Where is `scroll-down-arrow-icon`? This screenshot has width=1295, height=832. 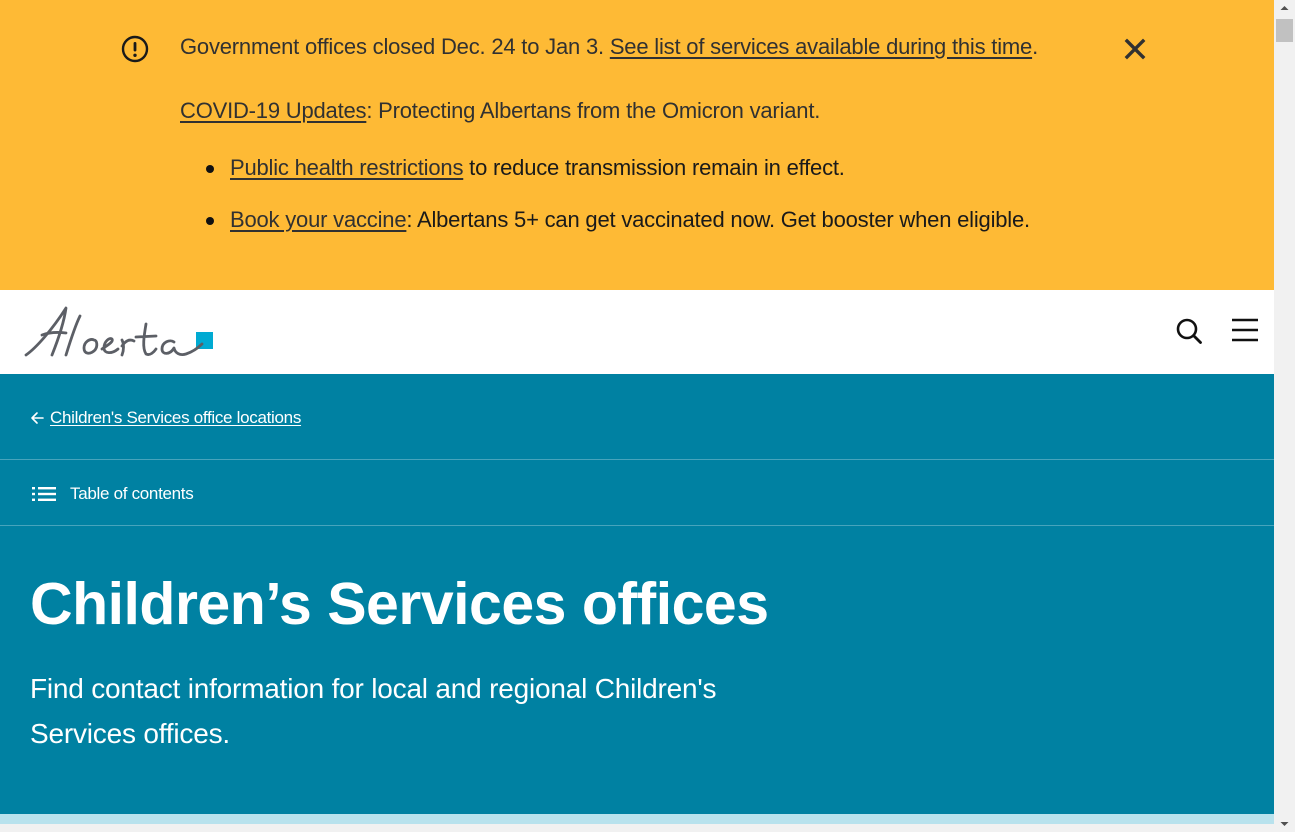 scroll-down-arrow-icon is located at coordinates (1284, 823).